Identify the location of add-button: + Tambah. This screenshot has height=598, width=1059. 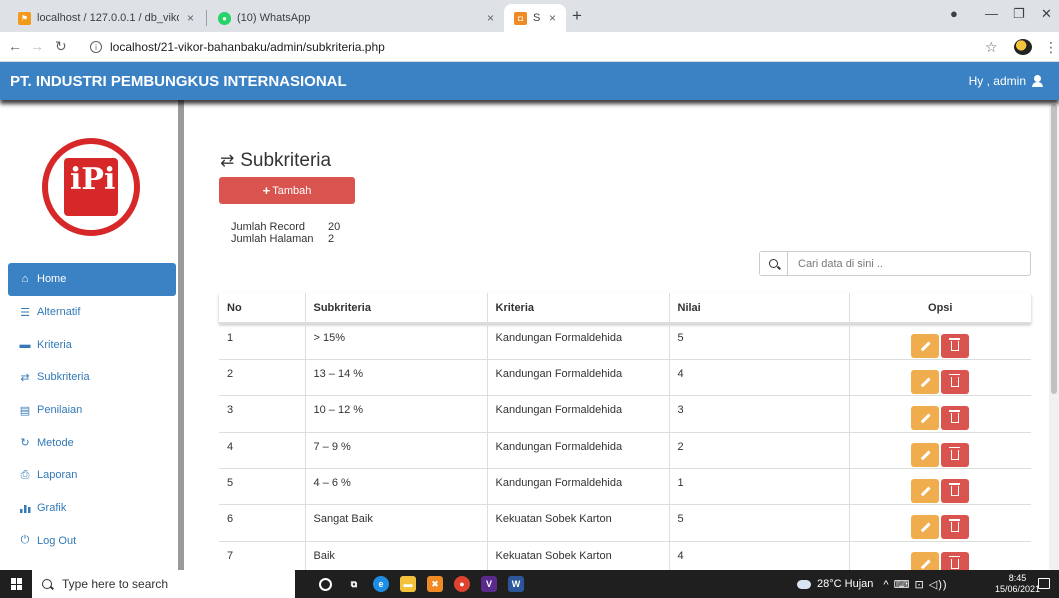
(287, 190).